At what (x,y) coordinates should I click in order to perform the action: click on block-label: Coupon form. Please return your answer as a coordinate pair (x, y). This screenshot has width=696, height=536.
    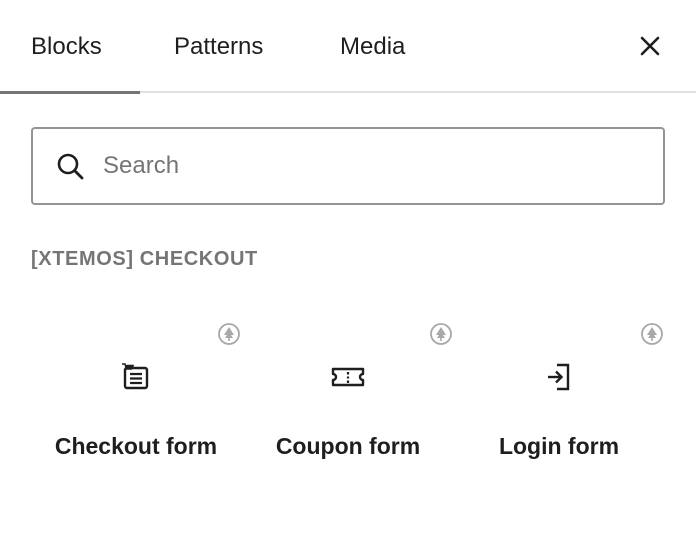
    Looking at the image, I should click on (348, 446).